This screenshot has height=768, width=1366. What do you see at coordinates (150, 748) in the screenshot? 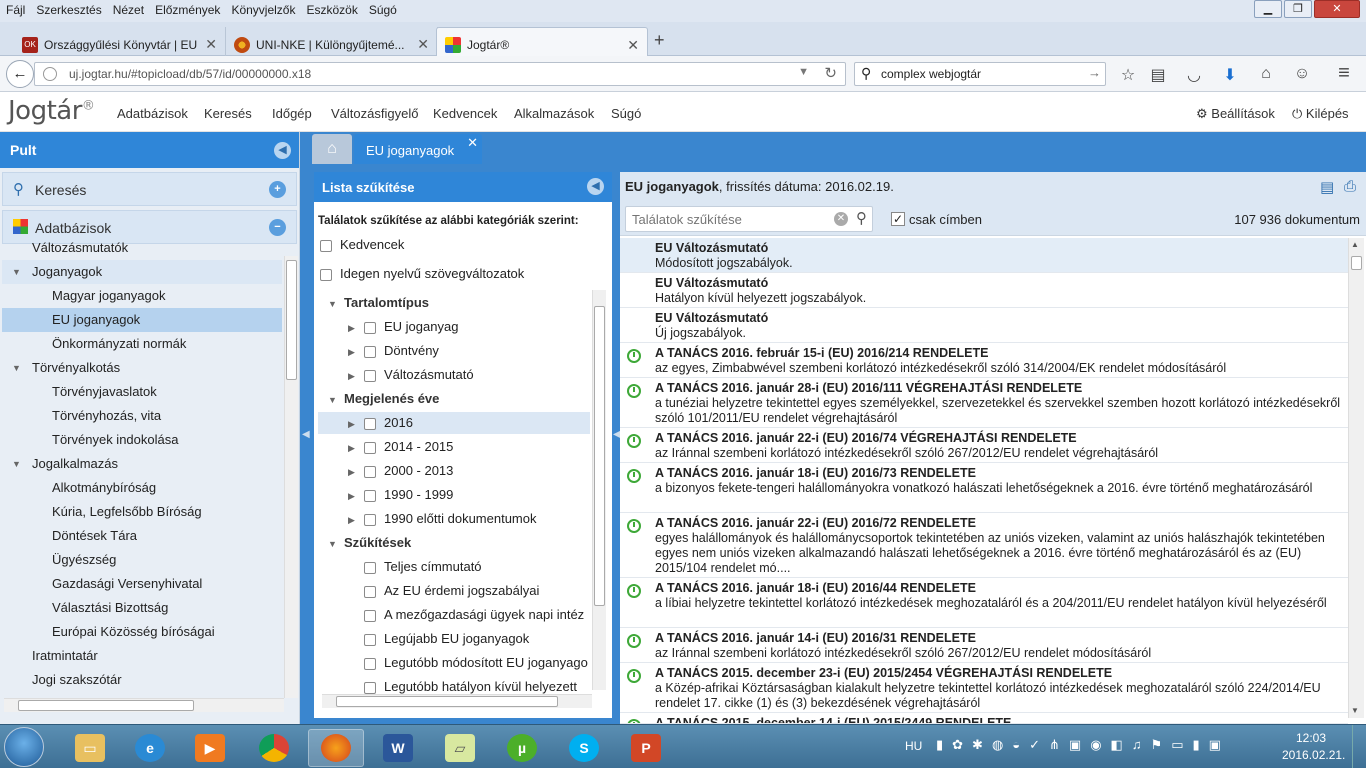
I see `taskbar-ie: e` at bounding box center [150, 748].